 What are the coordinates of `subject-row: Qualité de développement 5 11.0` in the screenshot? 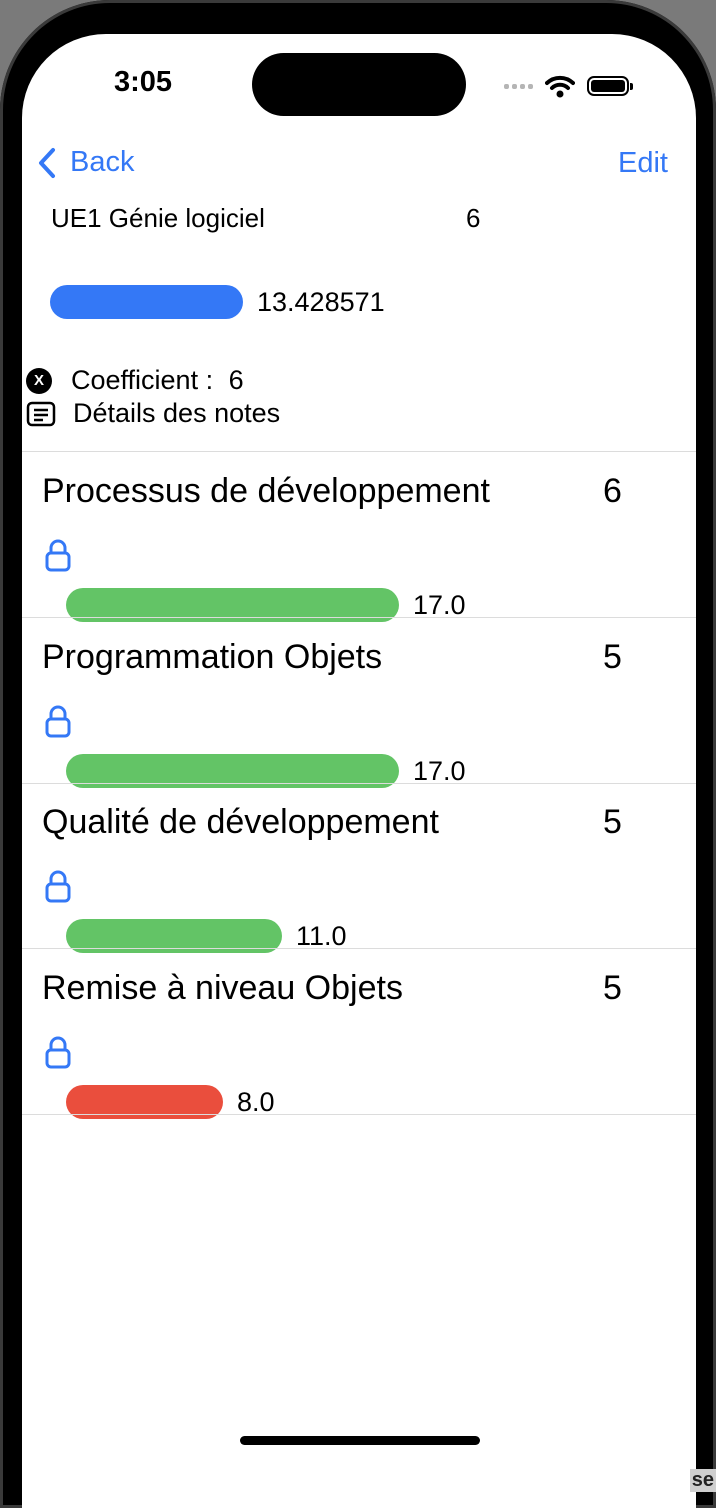 It's located at (359, 868).